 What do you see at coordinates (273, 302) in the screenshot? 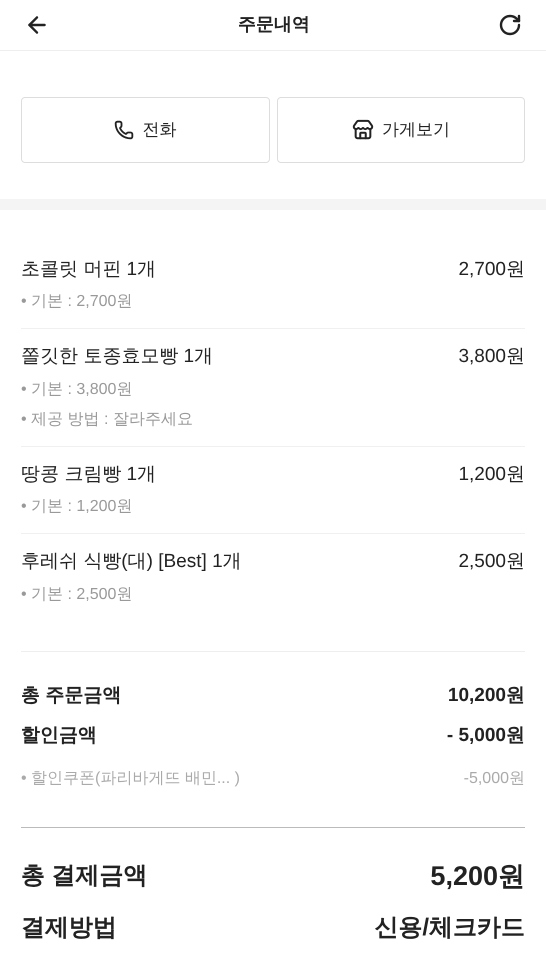
I see `item-option: • 기본 : 2,700원` at bounding box center [273, 302].